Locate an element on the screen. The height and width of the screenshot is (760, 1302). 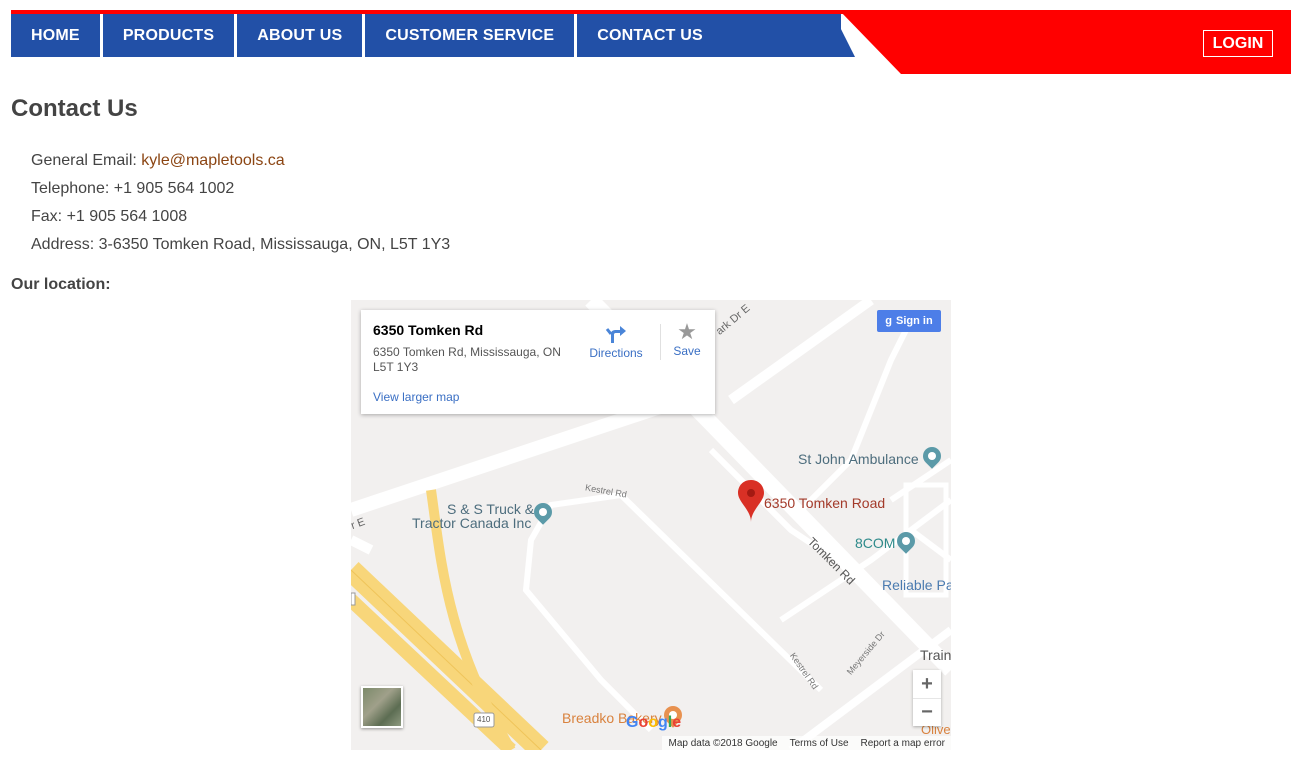
place-title: 6350 Tomken Rd is located at coordinates (428, 330).